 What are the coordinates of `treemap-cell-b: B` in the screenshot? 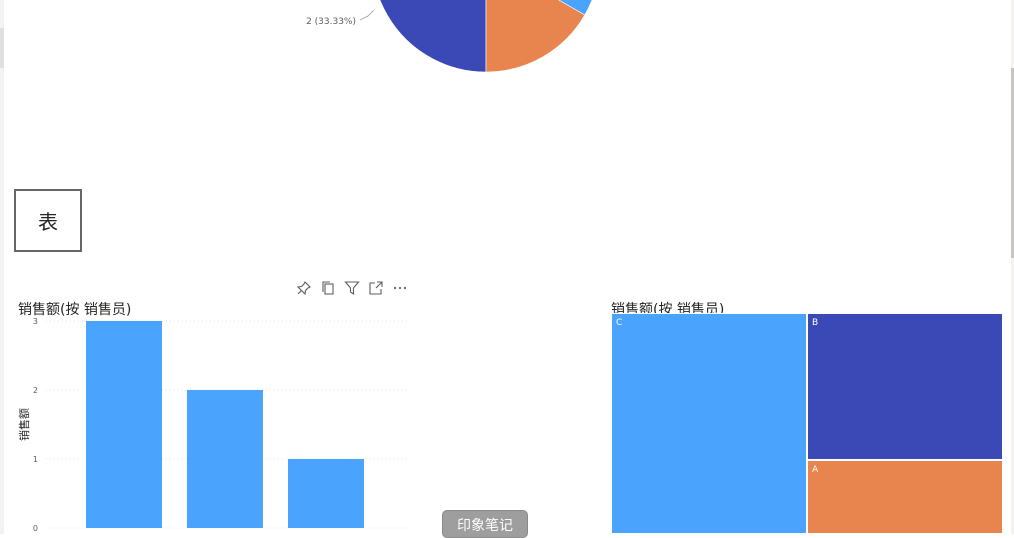 It's located at (905, 386).